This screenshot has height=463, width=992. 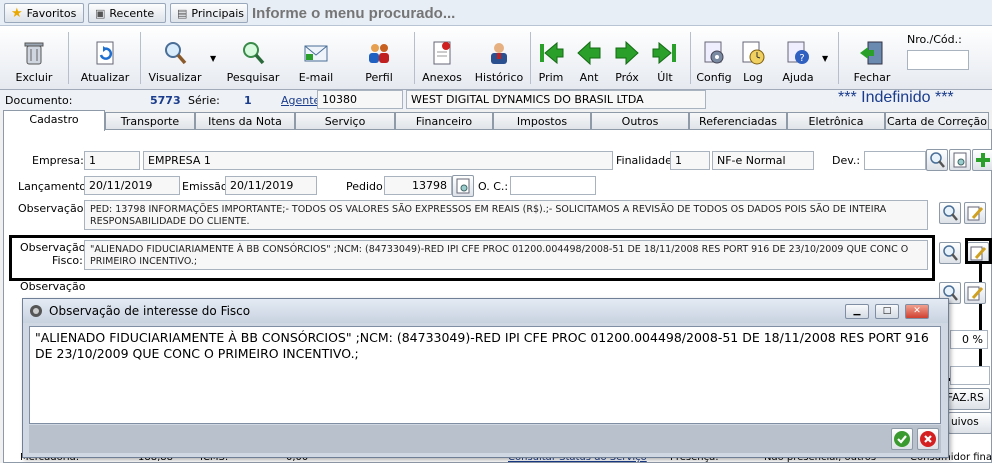 I want to click on prim-button: Prim, so click(x=551, y=58).